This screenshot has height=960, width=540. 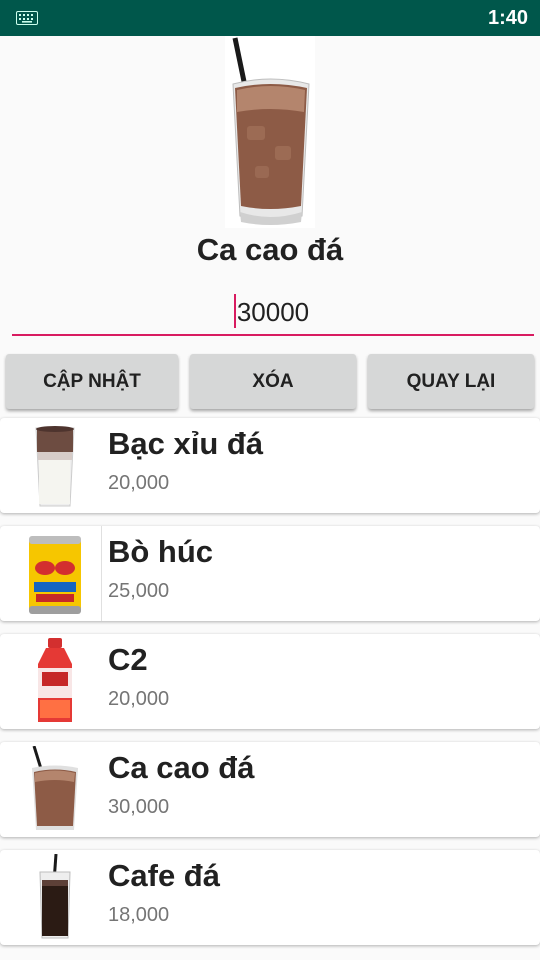 What do you see at coordinates (101, 573) in the screenshot?
I see `item-divider` at bounding box center [101, 573].